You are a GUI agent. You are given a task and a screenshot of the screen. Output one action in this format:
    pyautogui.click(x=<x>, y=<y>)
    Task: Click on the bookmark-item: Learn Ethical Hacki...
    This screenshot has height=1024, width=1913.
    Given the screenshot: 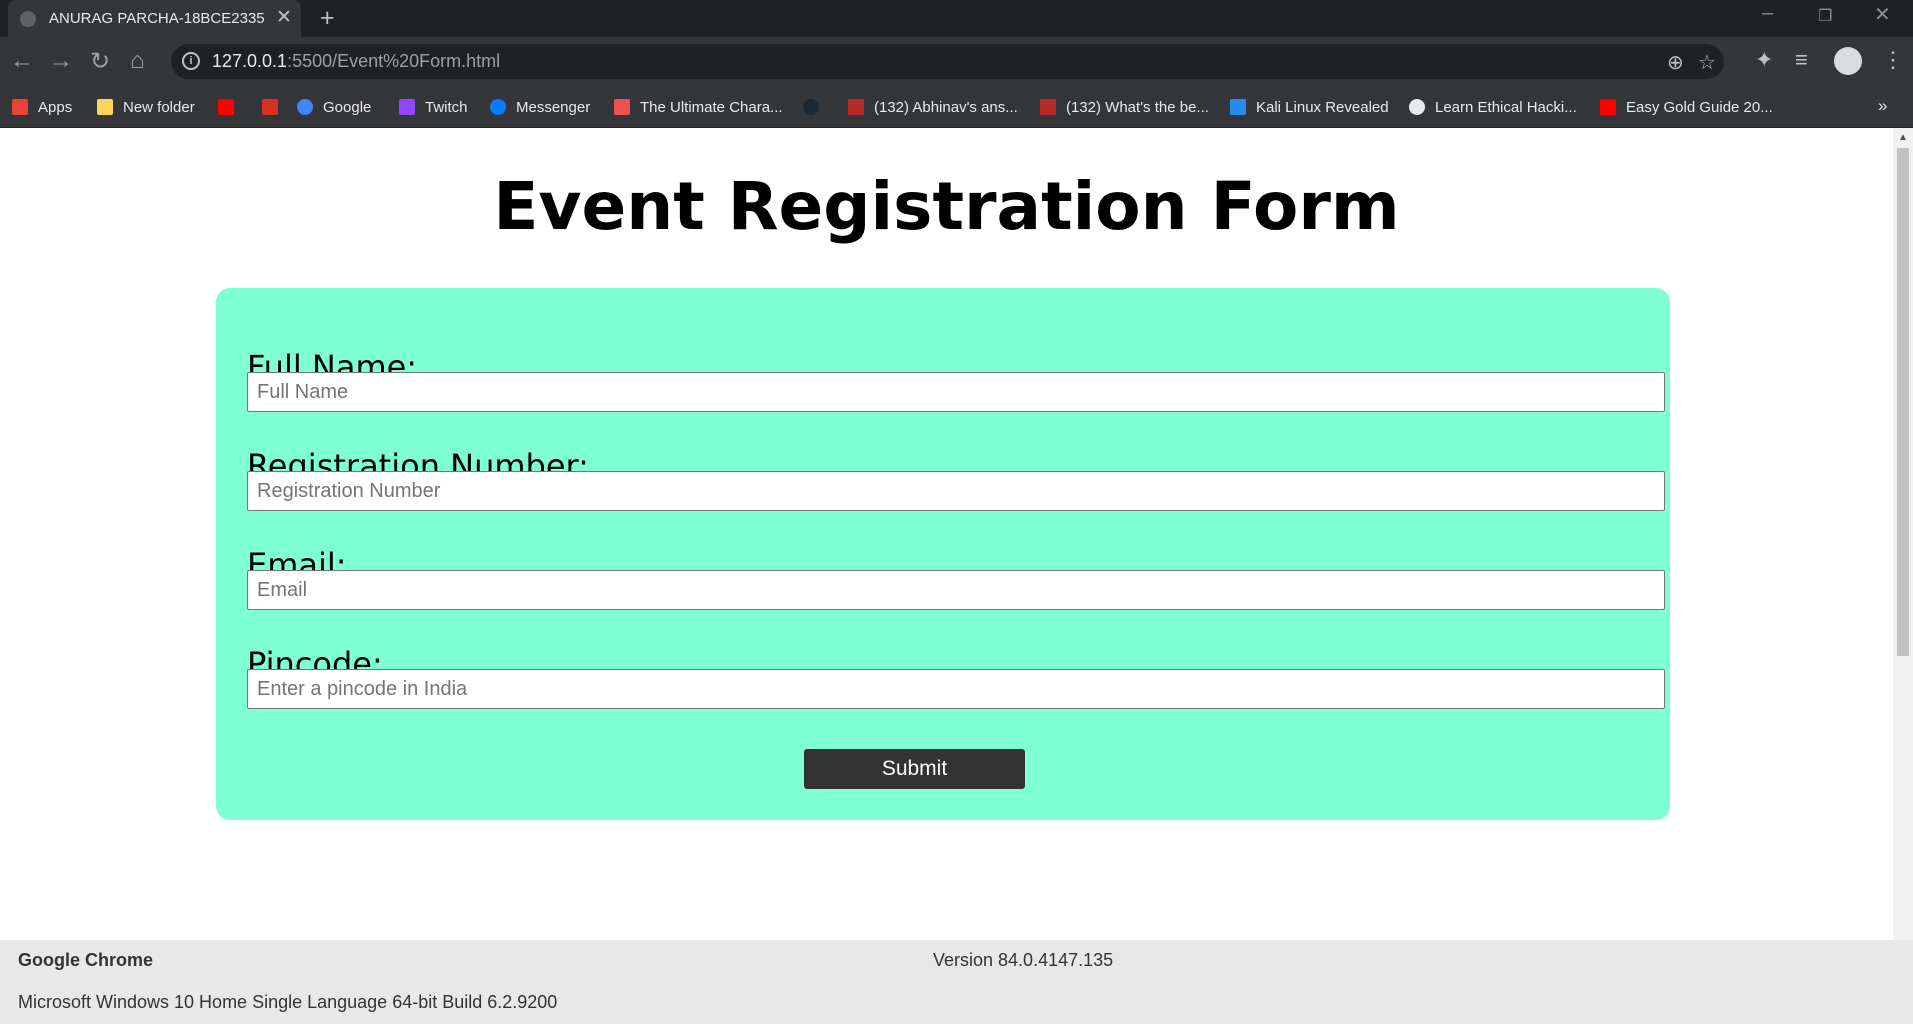 What is the action you would take?
    pyautogui.click(x=1493, y=107)
    